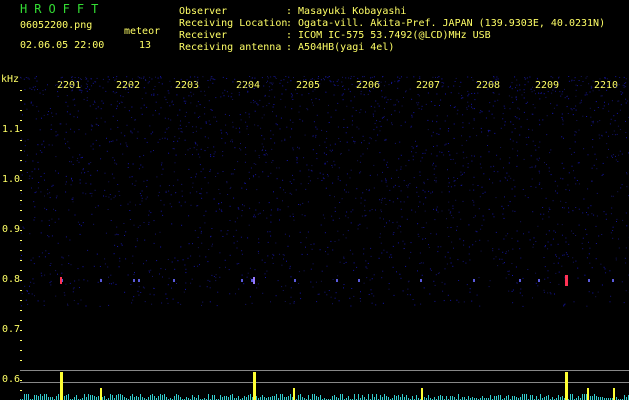 The height and width of the screenshot is (400, 629). I want to click on y-tick-label: 0.6, so click(11, 379).